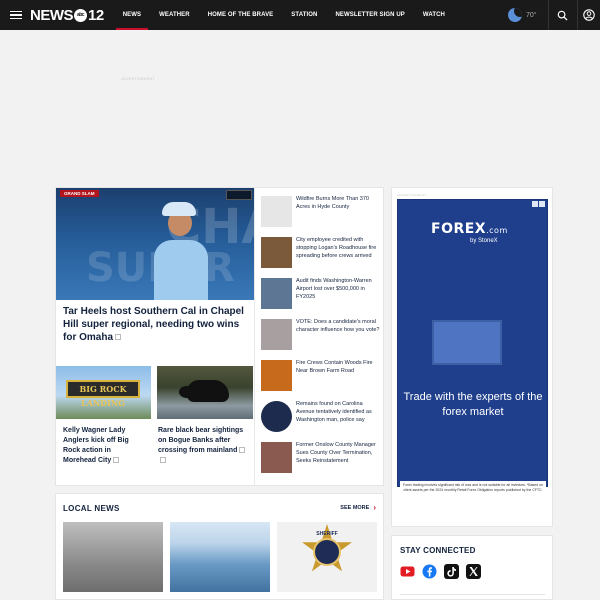  I want to click on moon-icon, so click(515, 15).